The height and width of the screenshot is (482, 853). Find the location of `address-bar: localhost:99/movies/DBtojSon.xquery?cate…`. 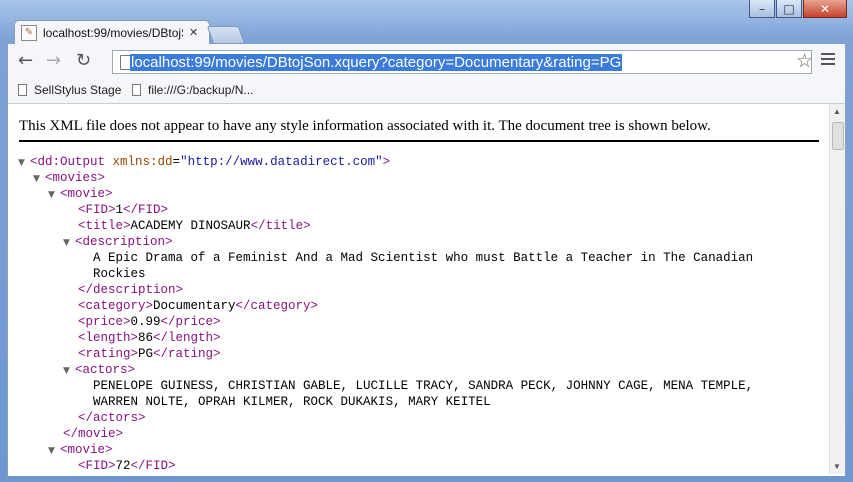

address-bar: localhost:99/movies/DBtojSon.xquery?cate… is located at coordinates (462, 62).